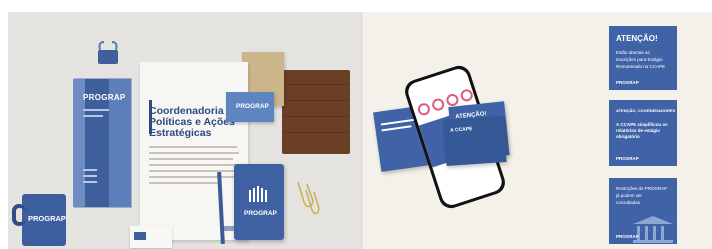  What do you see at coordinates (475, 141) in the screenshot?
I see `post-right: A CCAPE` at bounding box center [475, 141].